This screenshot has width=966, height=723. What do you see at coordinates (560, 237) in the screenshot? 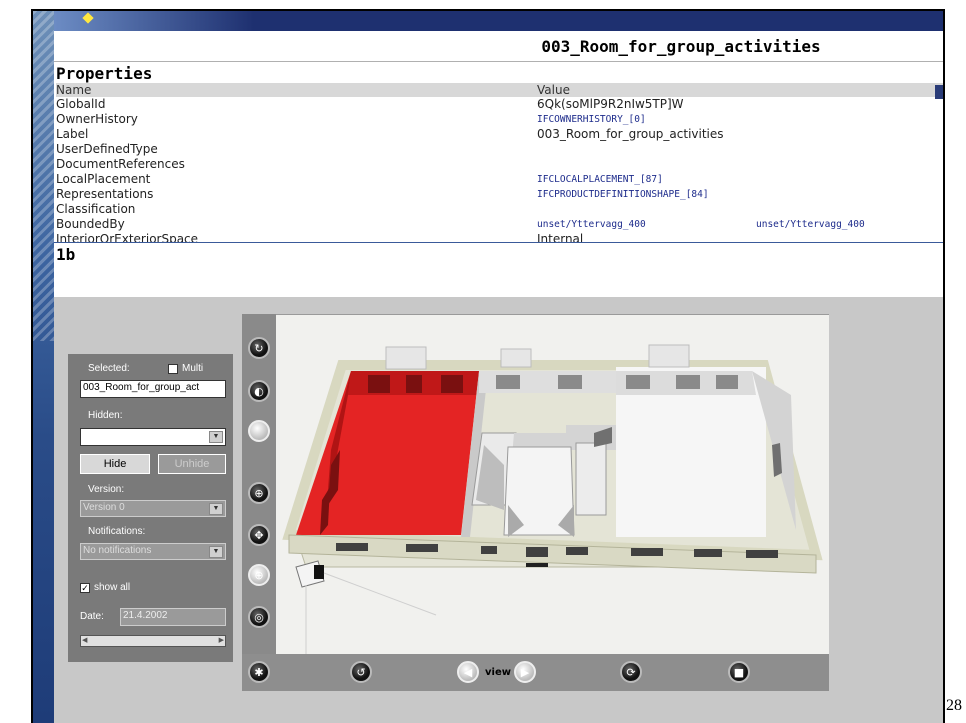
I see `property-value: Internal` at bounding box center [560, 237].